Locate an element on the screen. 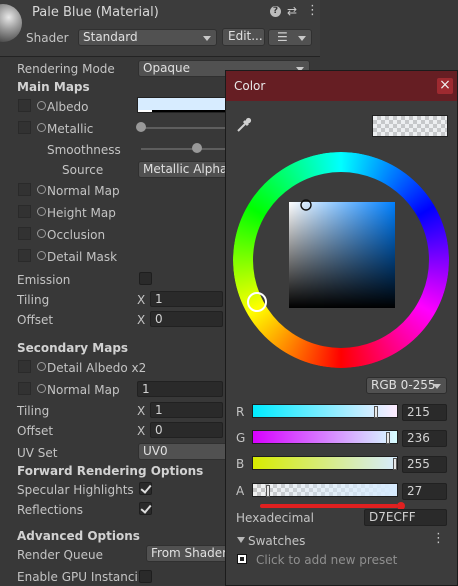 Image resolution: width=458 pixels, height=586 pixels. swatches-foldout-icon is located at coordinates (241, 540).